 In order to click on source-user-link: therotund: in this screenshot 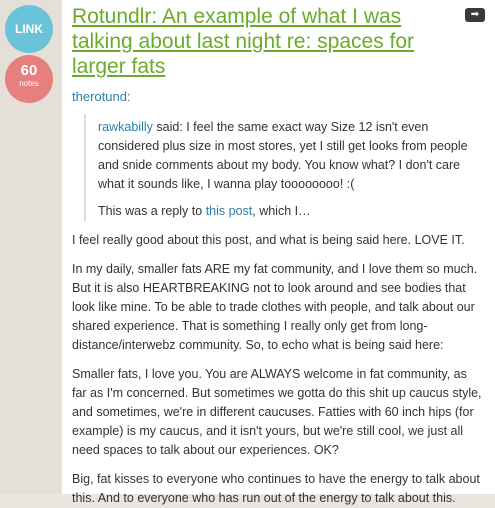, I will do `click(101, 96)`.